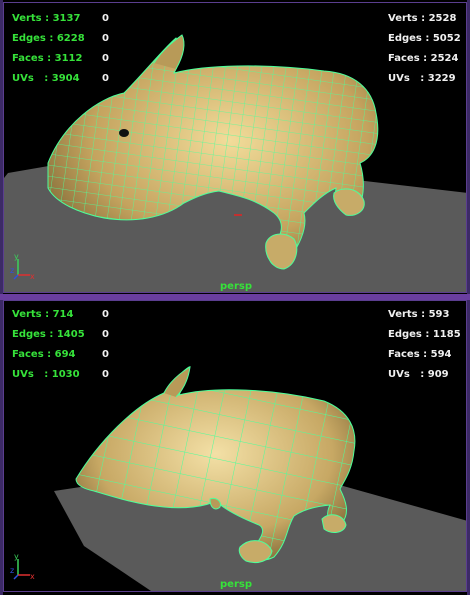  What do you see at coordinates (235, 286) in the screenshot?
I see `camera-name-top: persp` at bounding box center [235, 286].